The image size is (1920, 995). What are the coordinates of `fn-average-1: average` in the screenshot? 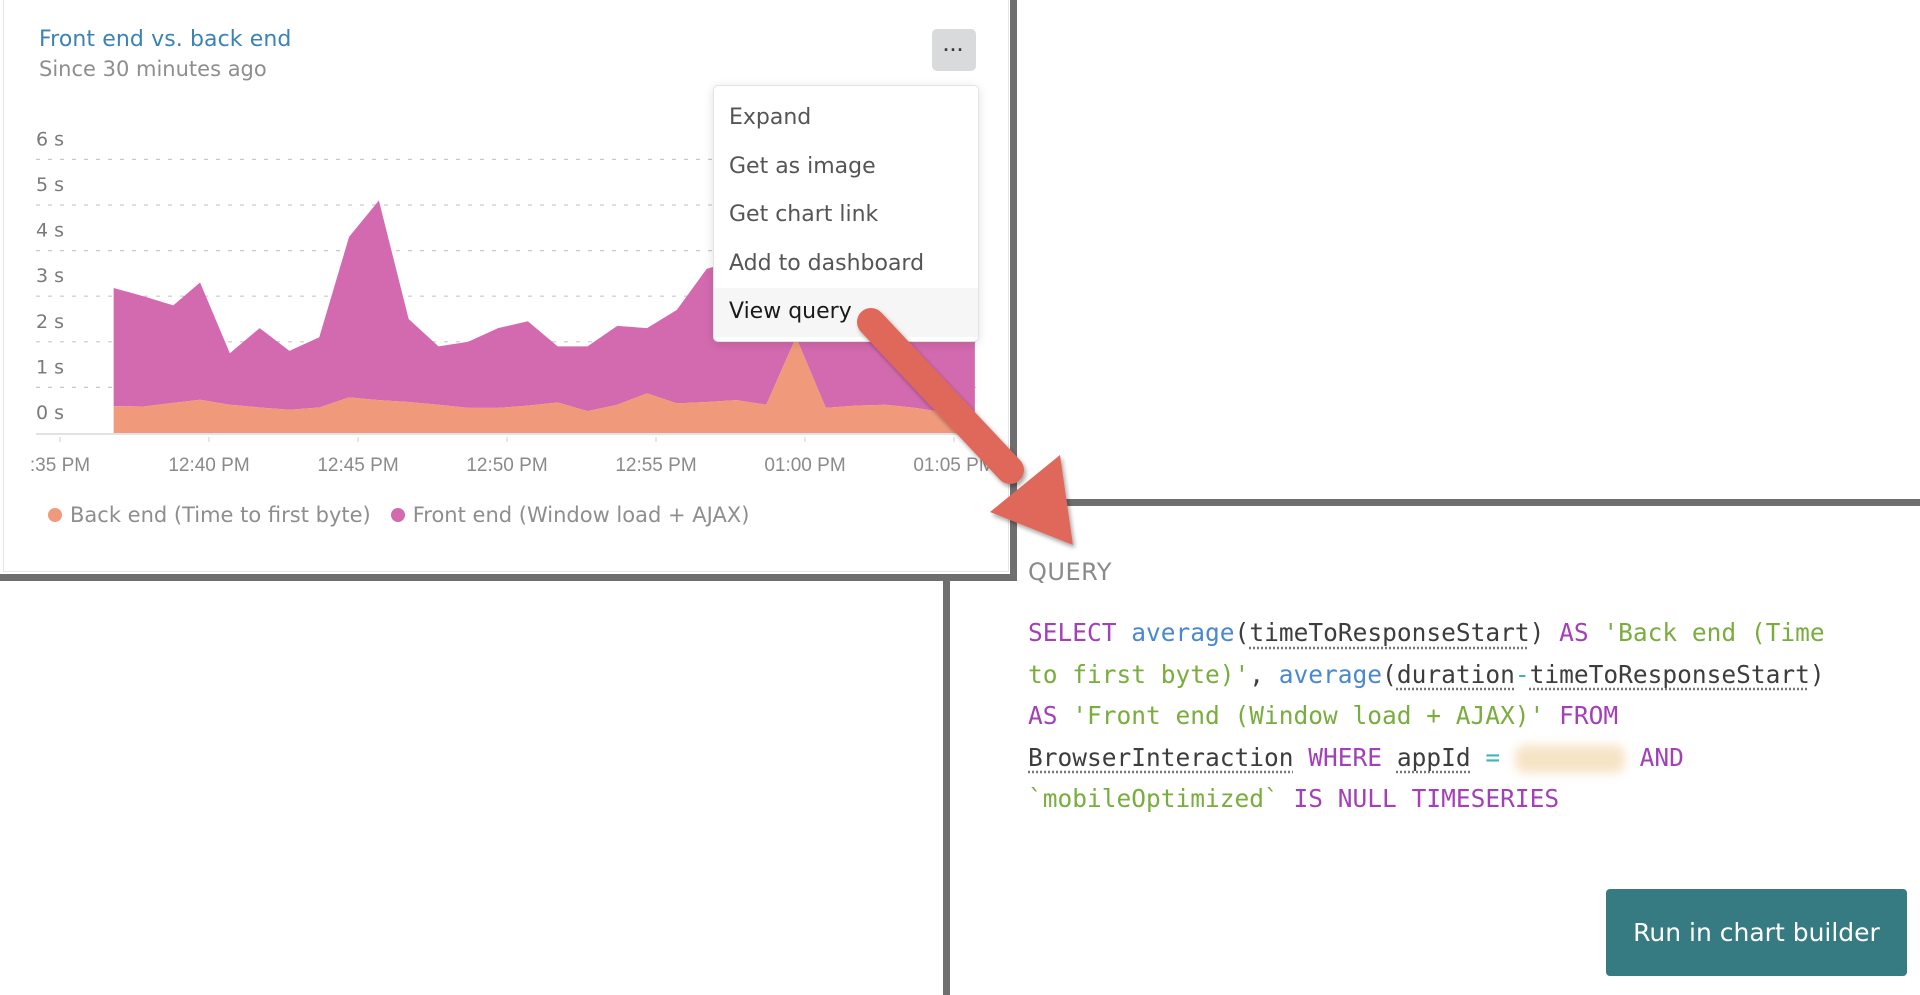 It's located at (1183, 632).